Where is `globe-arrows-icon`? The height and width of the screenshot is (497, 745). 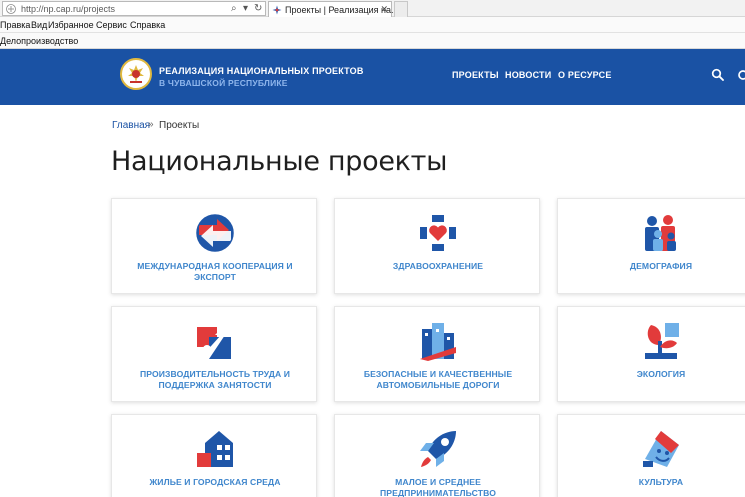 globe-arrows-icon is located at coordinates (215, 233).